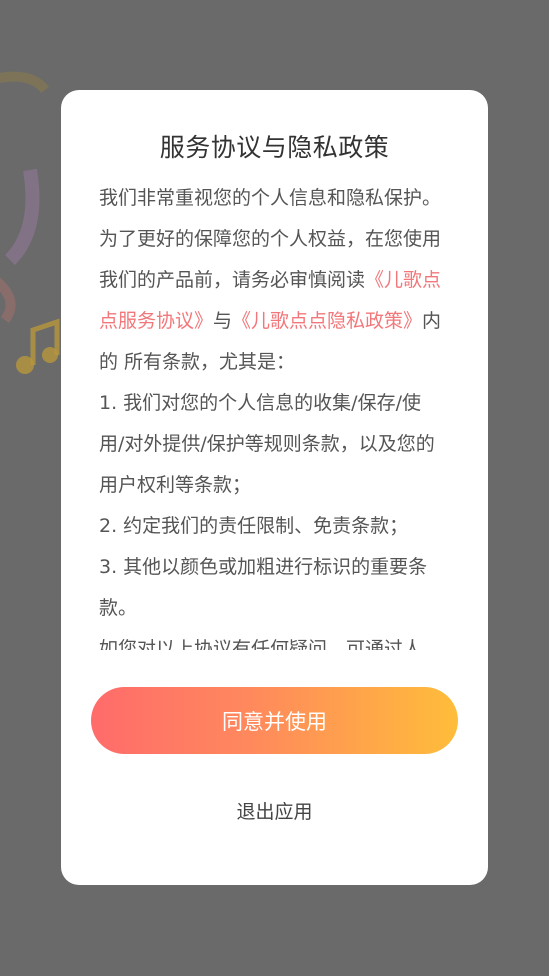 The width and height of the screenshot is (549, 976). I want to click on agreement-item-2: 2. 约定我们的责任限制、免责条款；, so click(254, 526).